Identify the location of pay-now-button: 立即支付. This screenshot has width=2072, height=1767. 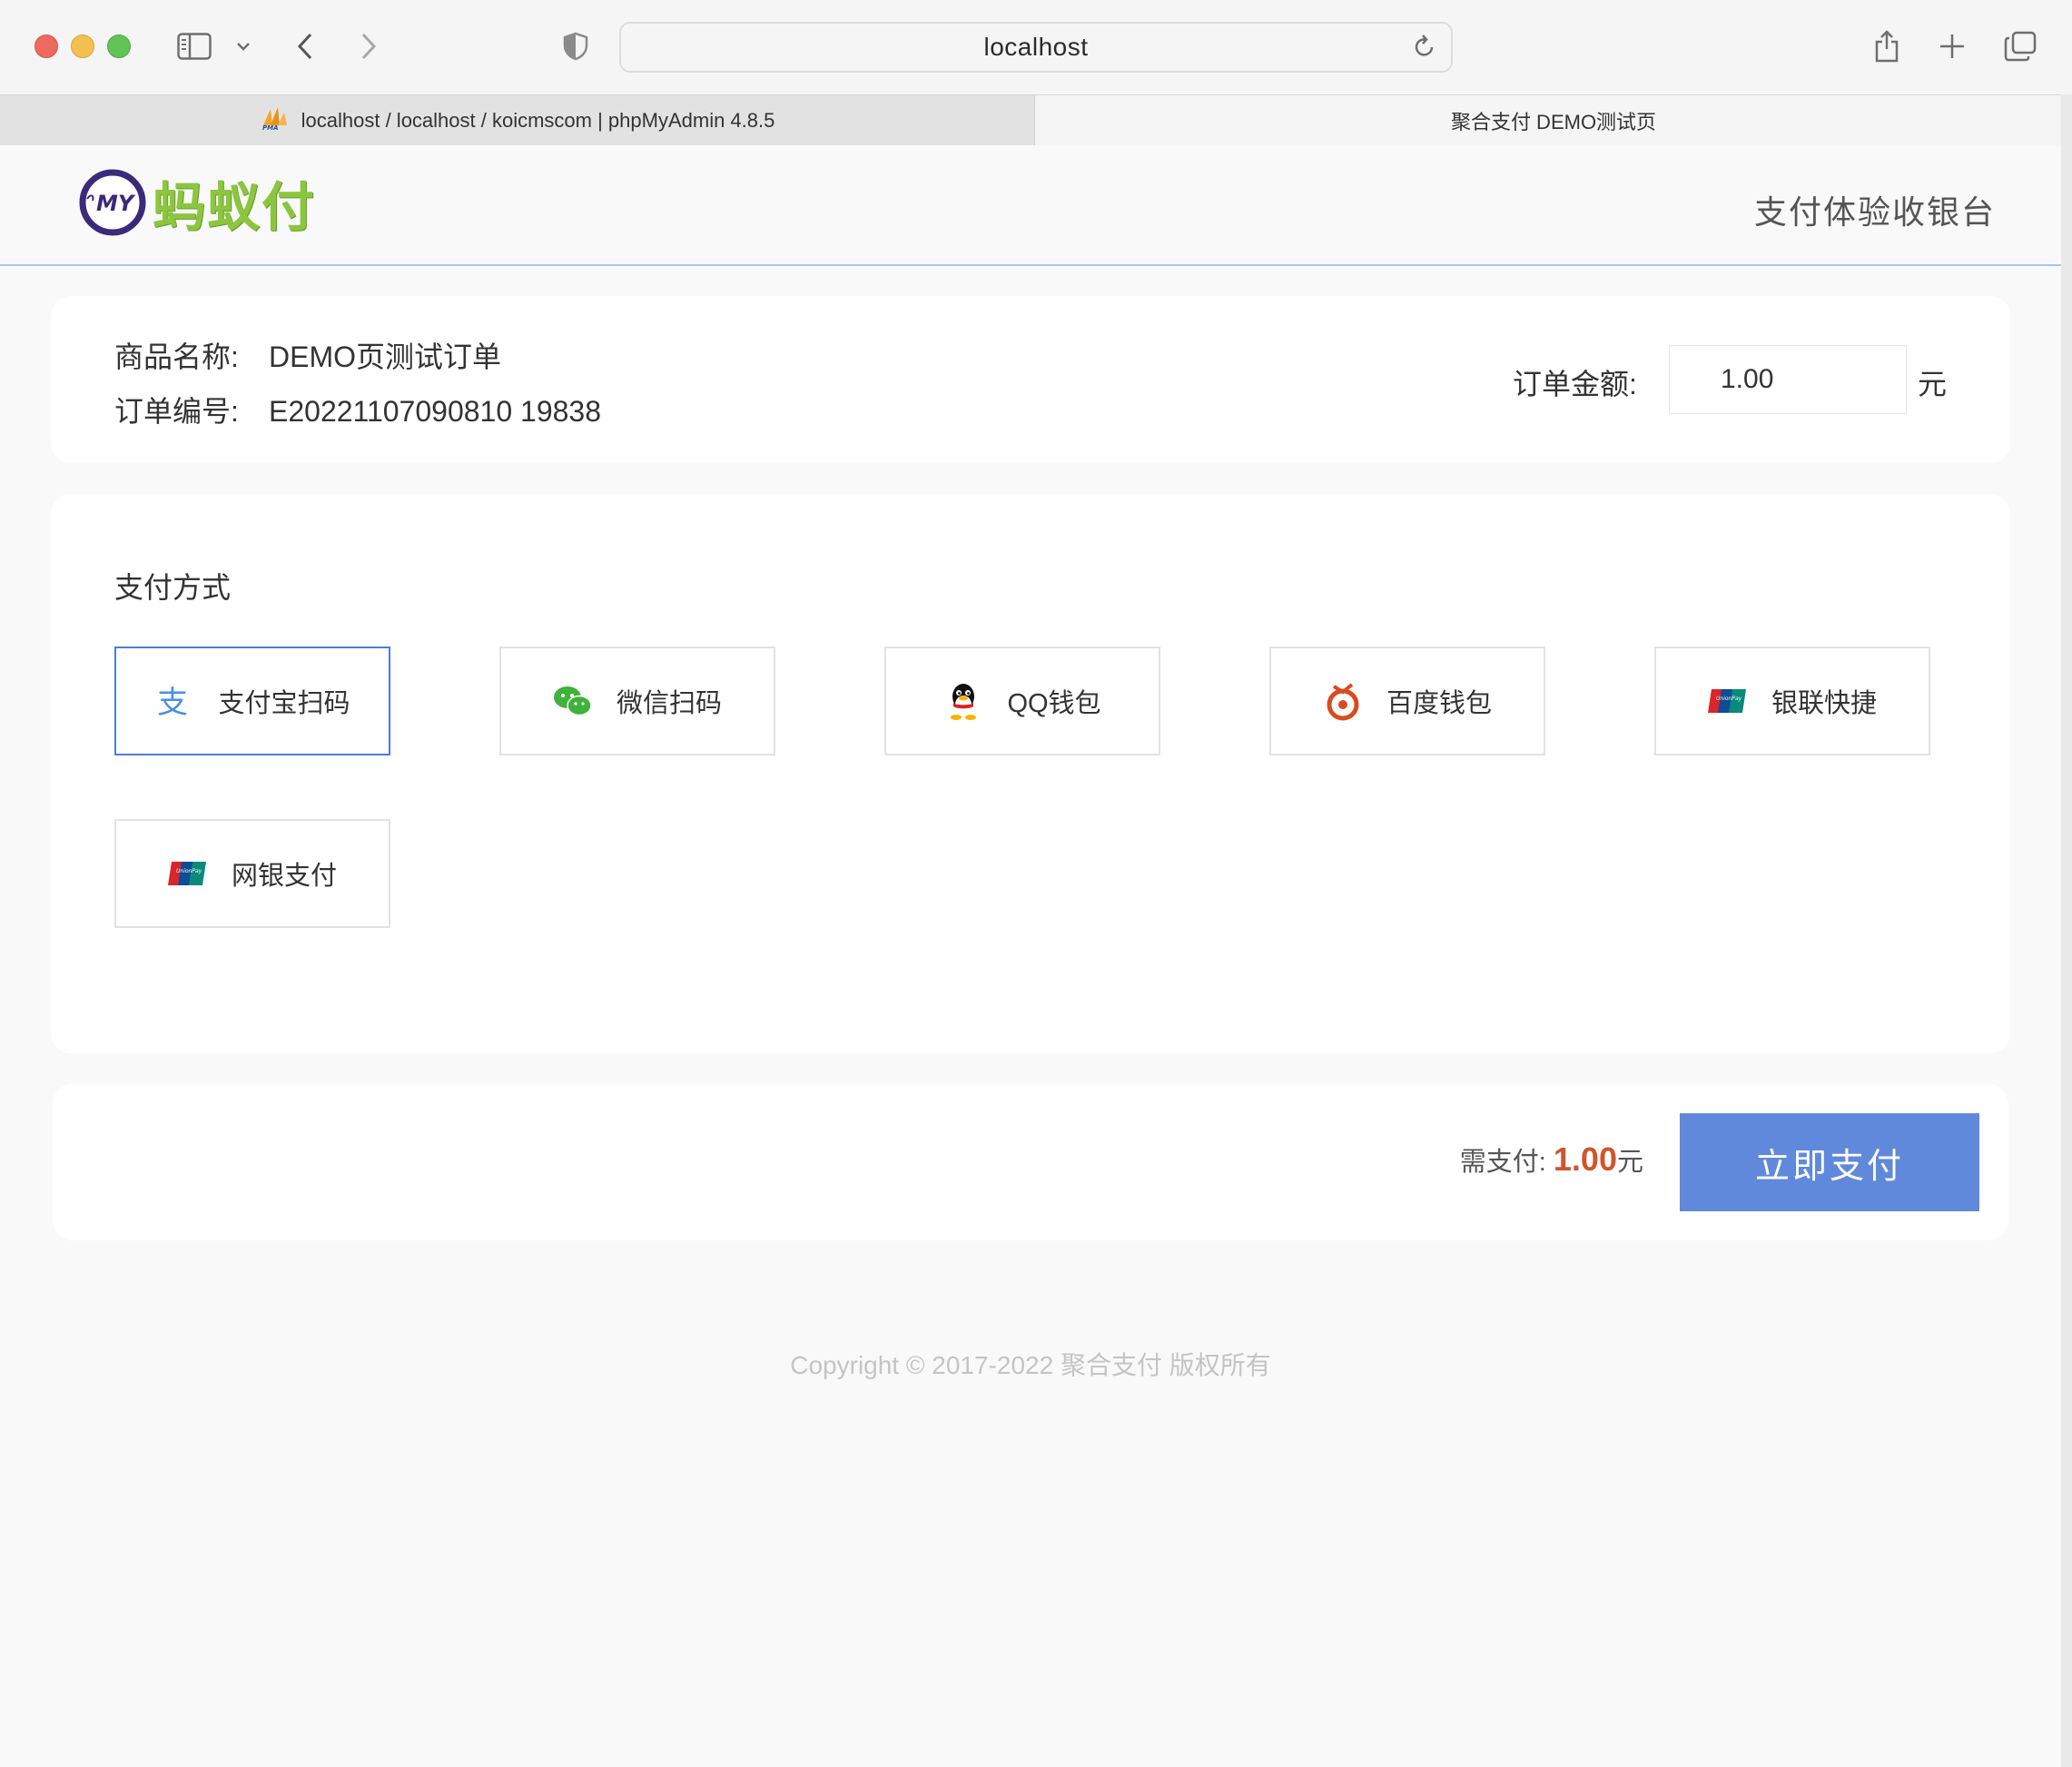
(1829, 1162).